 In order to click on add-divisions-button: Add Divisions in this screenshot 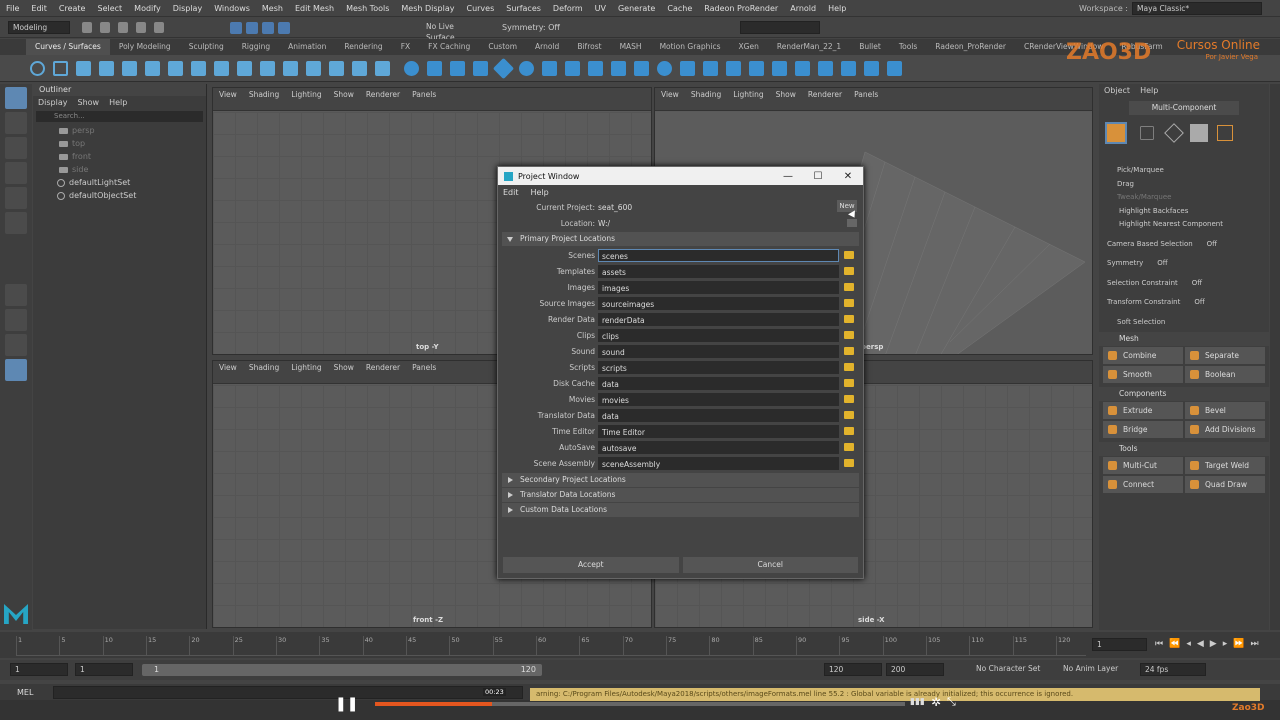, I will do `click(1225, 429)`.